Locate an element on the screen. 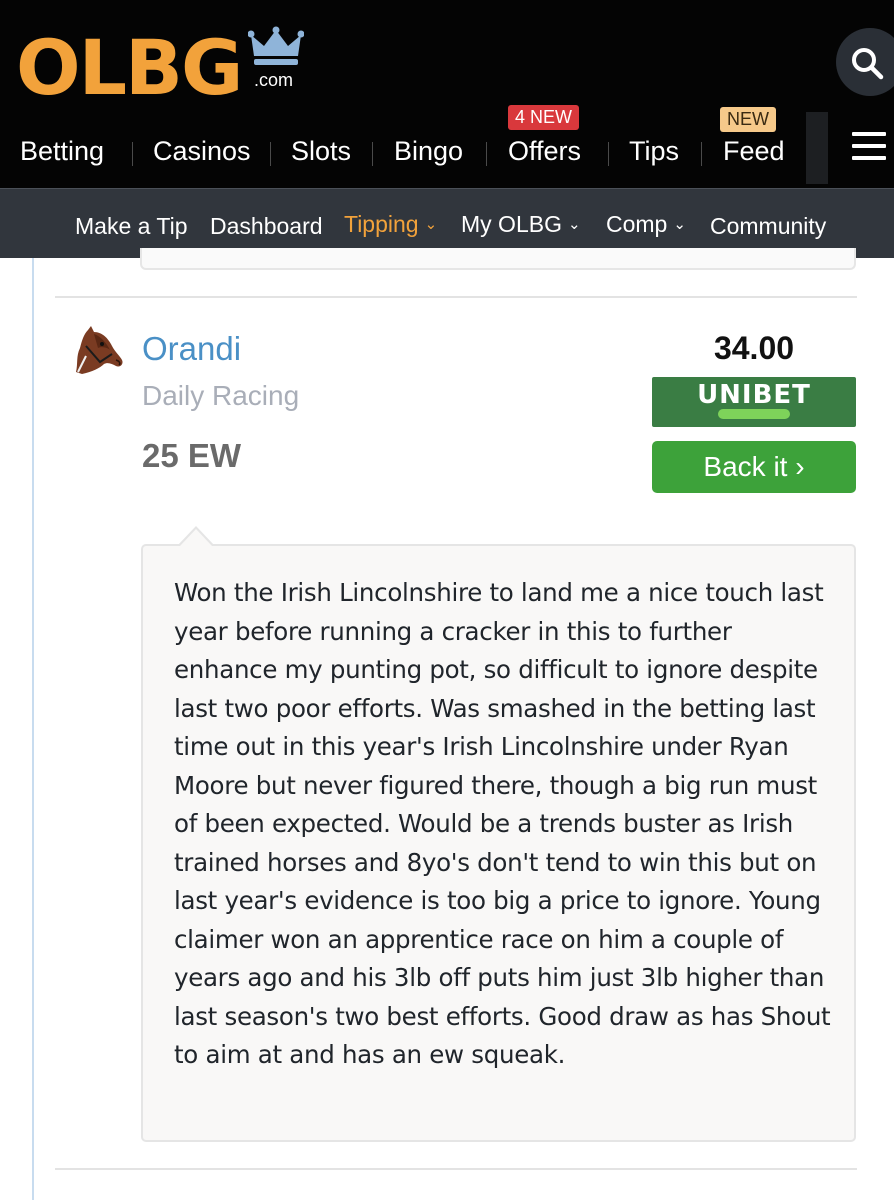 This screenshot has height=1200, width=894. subnav-dashboard: Dashboard is located at coordinates (266, 226).